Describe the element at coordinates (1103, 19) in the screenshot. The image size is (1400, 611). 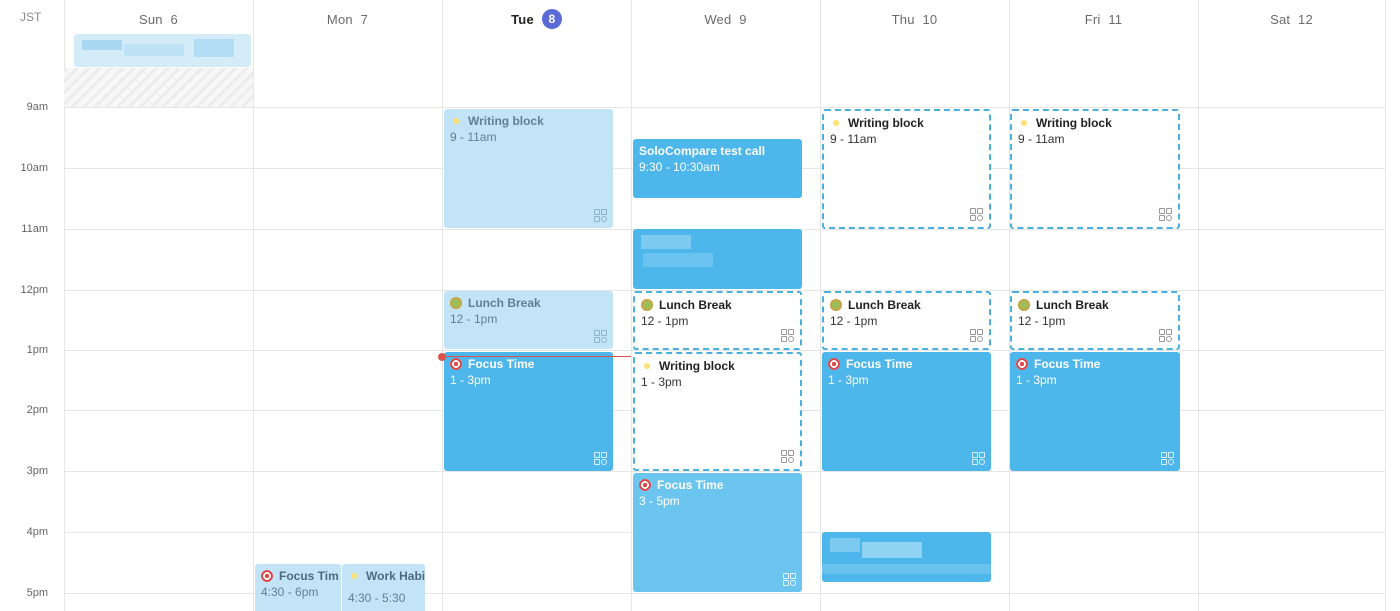
I see `day-header-fri: Fri 11` at that location.